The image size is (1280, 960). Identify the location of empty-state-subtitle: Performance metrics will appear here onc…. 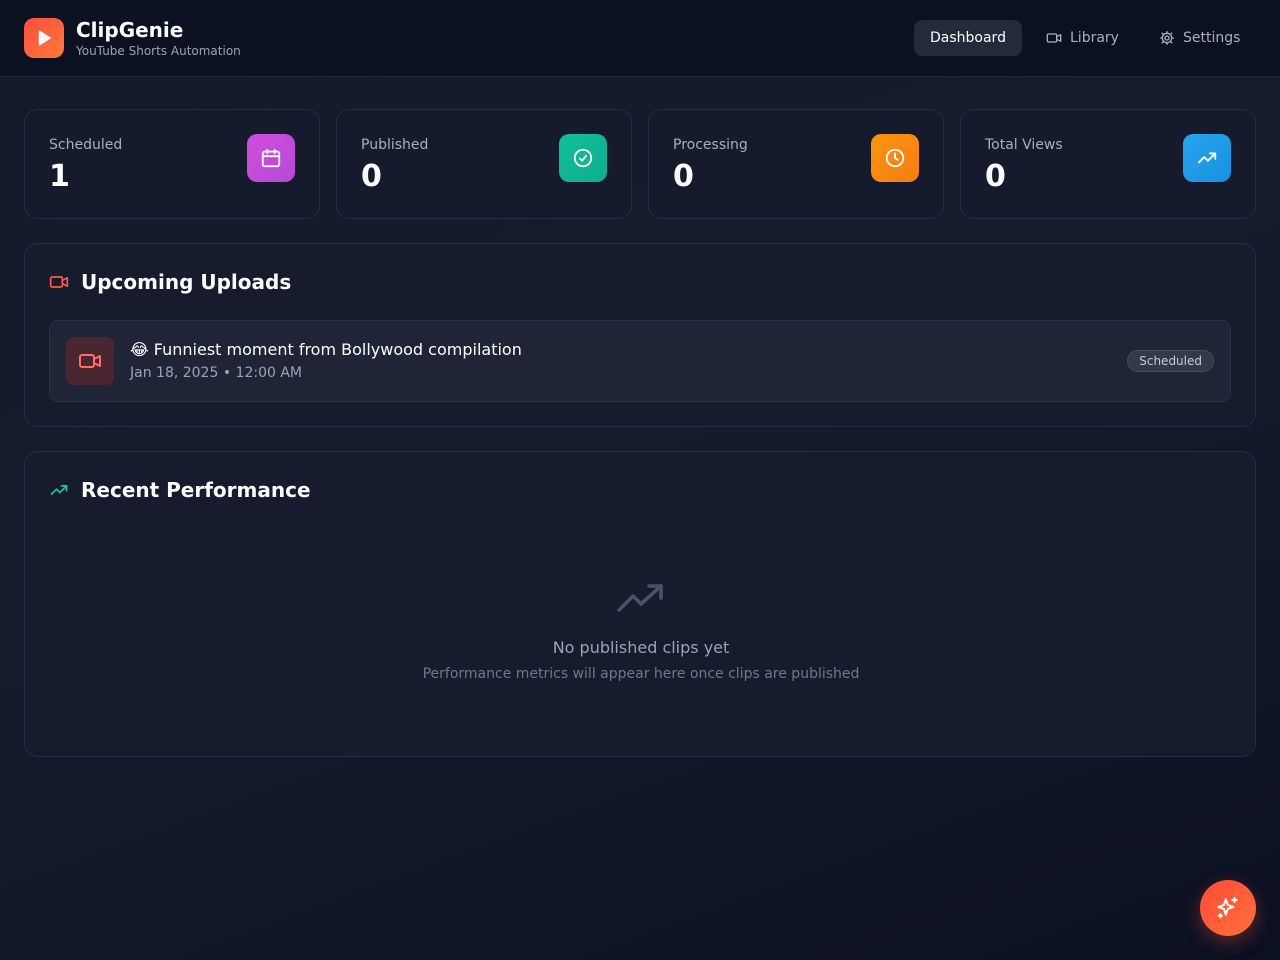
(641, 674).